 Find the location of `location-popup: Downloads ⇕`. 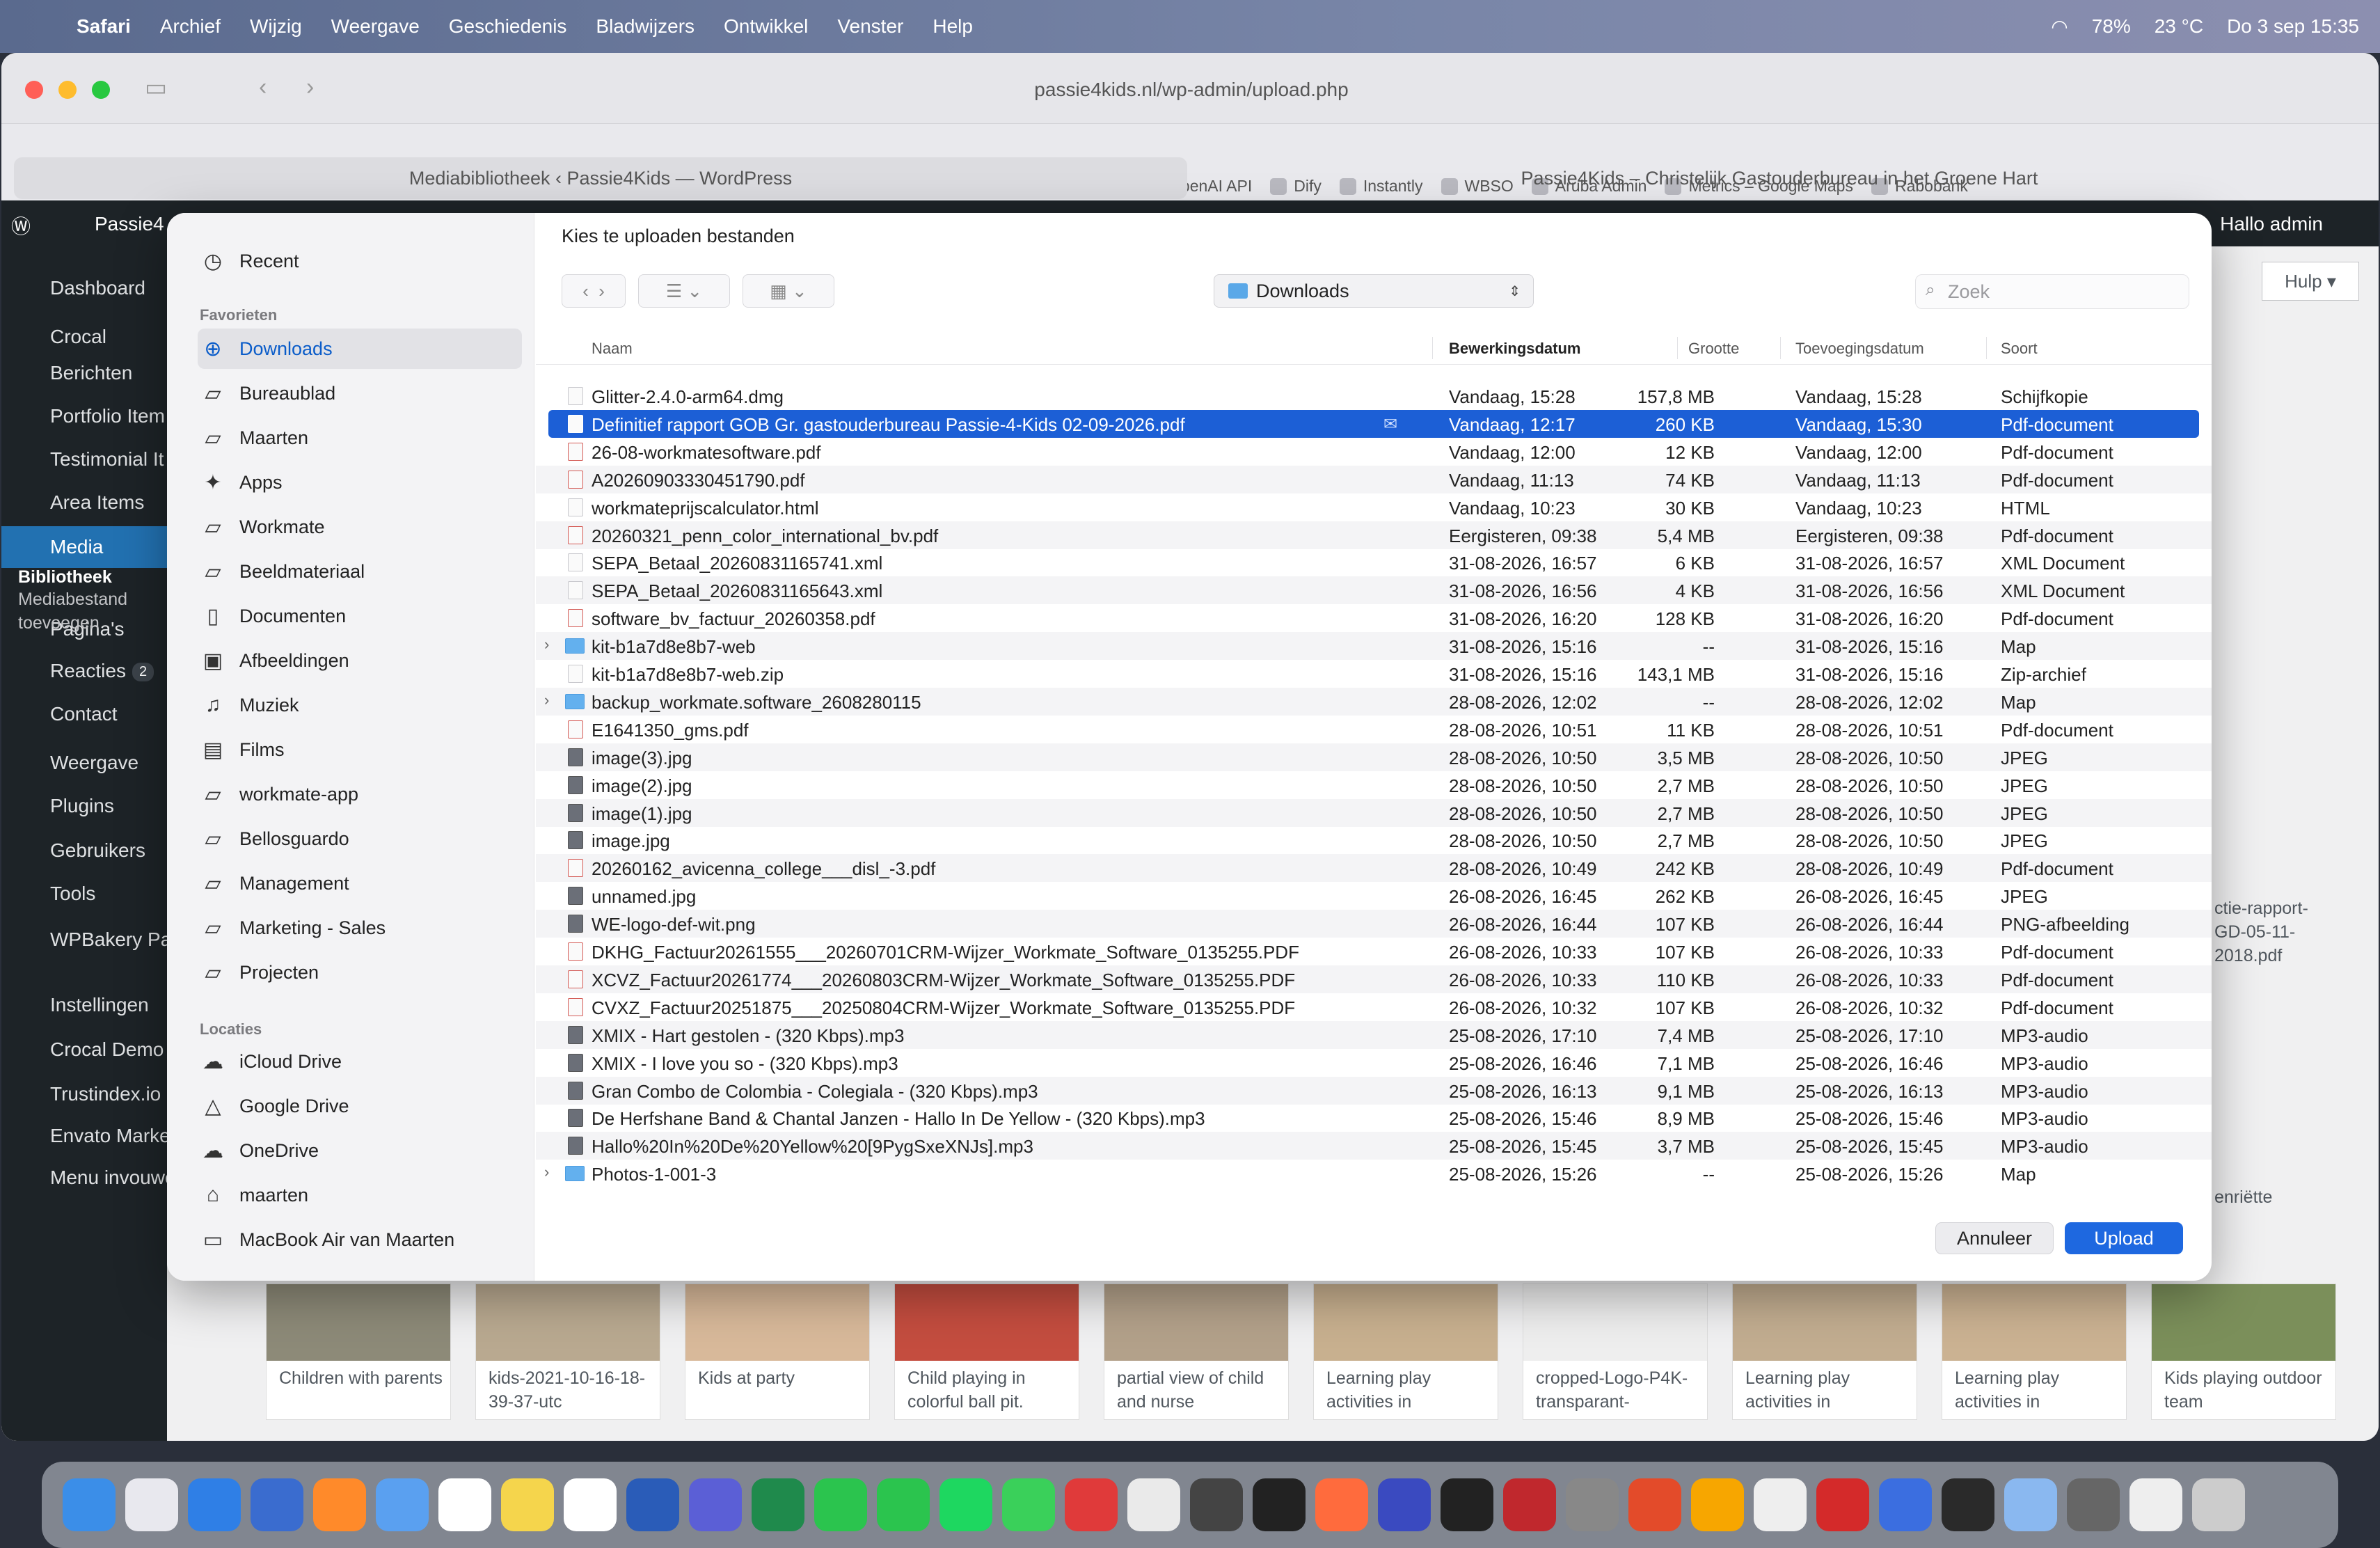

location-popup: Downloads ⇕ is located at coordinates (1374, 291).